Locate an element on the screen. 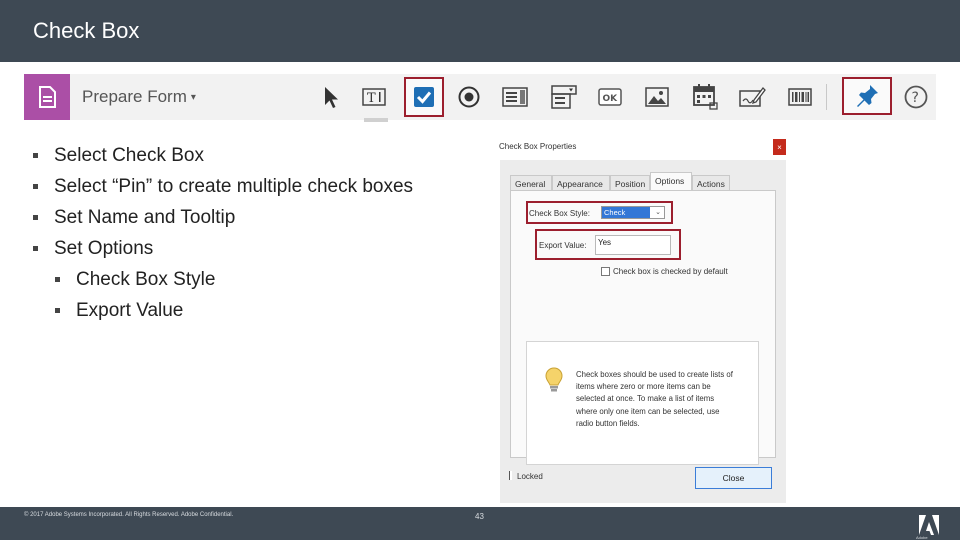  help-tool: ? is located at coordinates (916, 97).